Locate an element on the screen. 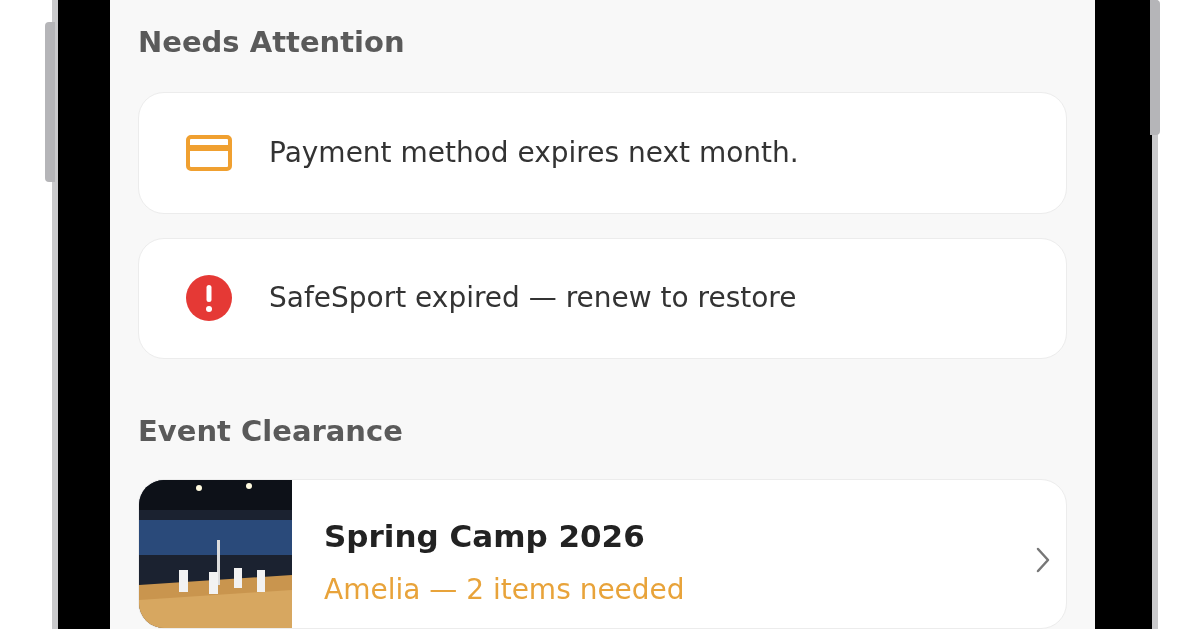 The image size is (1200, 629). section-heading: Needs Attention is located at coordinates (272, 42).